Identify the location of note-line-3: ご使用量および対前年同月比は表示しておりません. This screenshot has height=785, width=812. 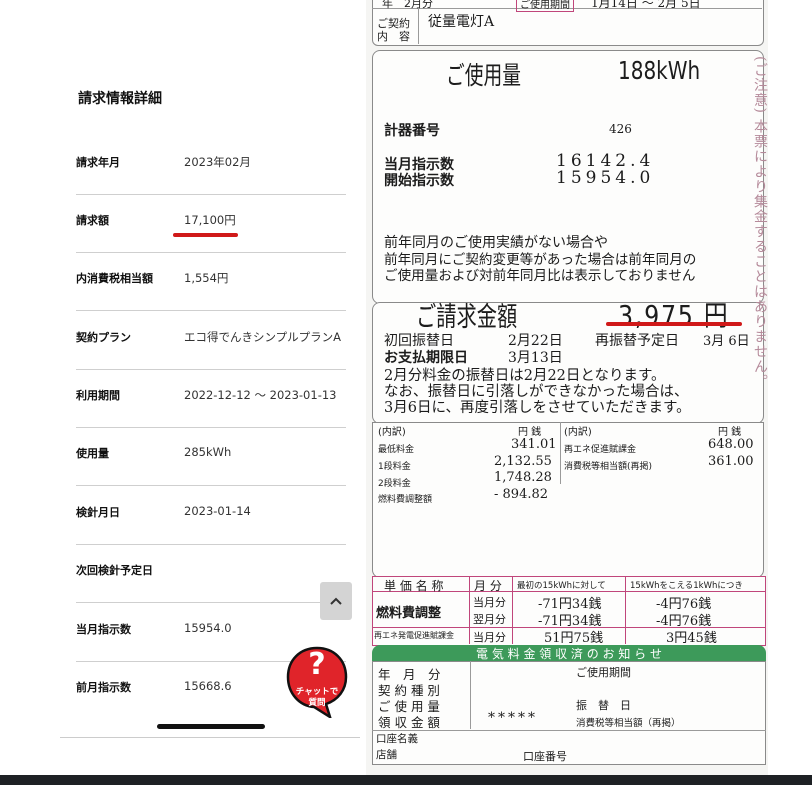
(540, 276).